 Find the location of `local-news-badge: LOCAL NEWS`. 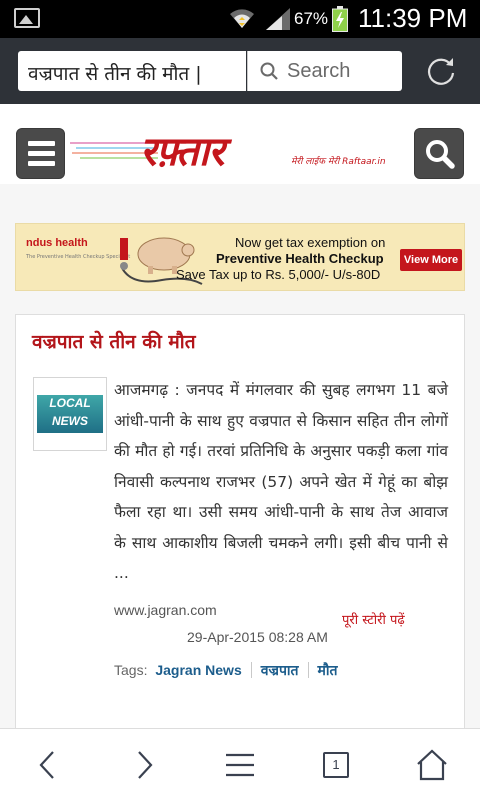

local-news-badge: LOCAL NEWS is located at coordinates (70, 414).